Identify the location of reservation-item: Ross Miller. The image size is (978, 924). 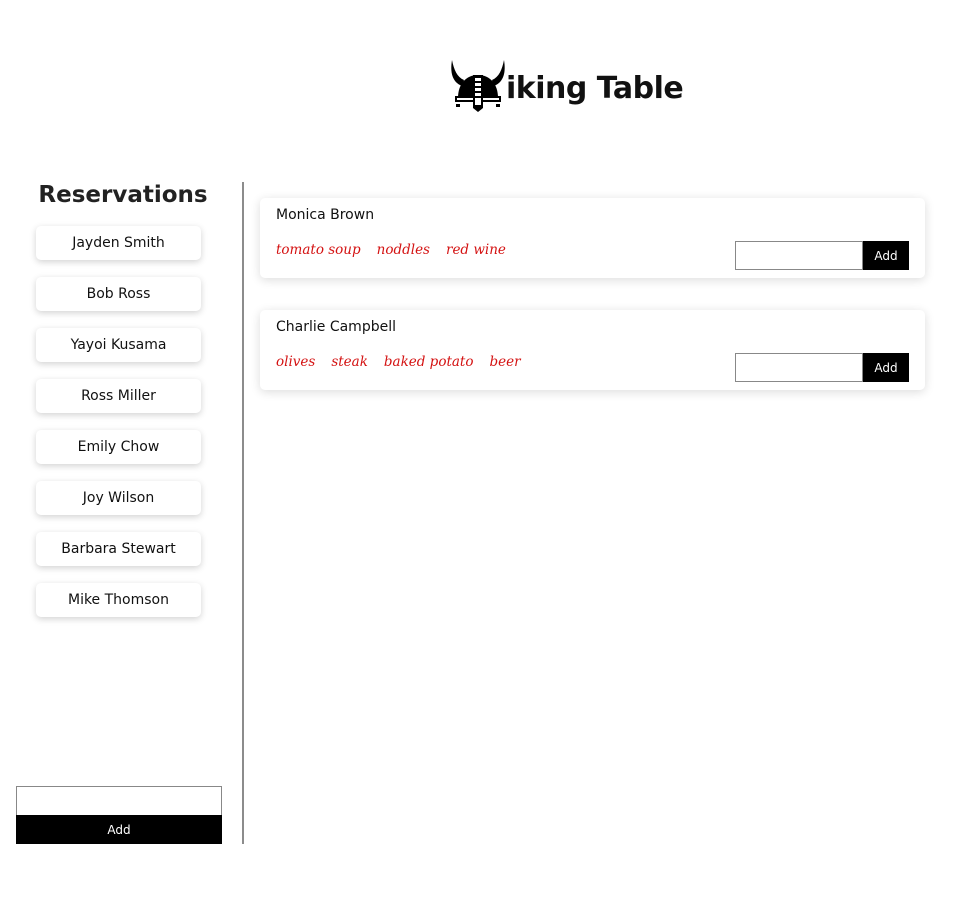
(118, 396).